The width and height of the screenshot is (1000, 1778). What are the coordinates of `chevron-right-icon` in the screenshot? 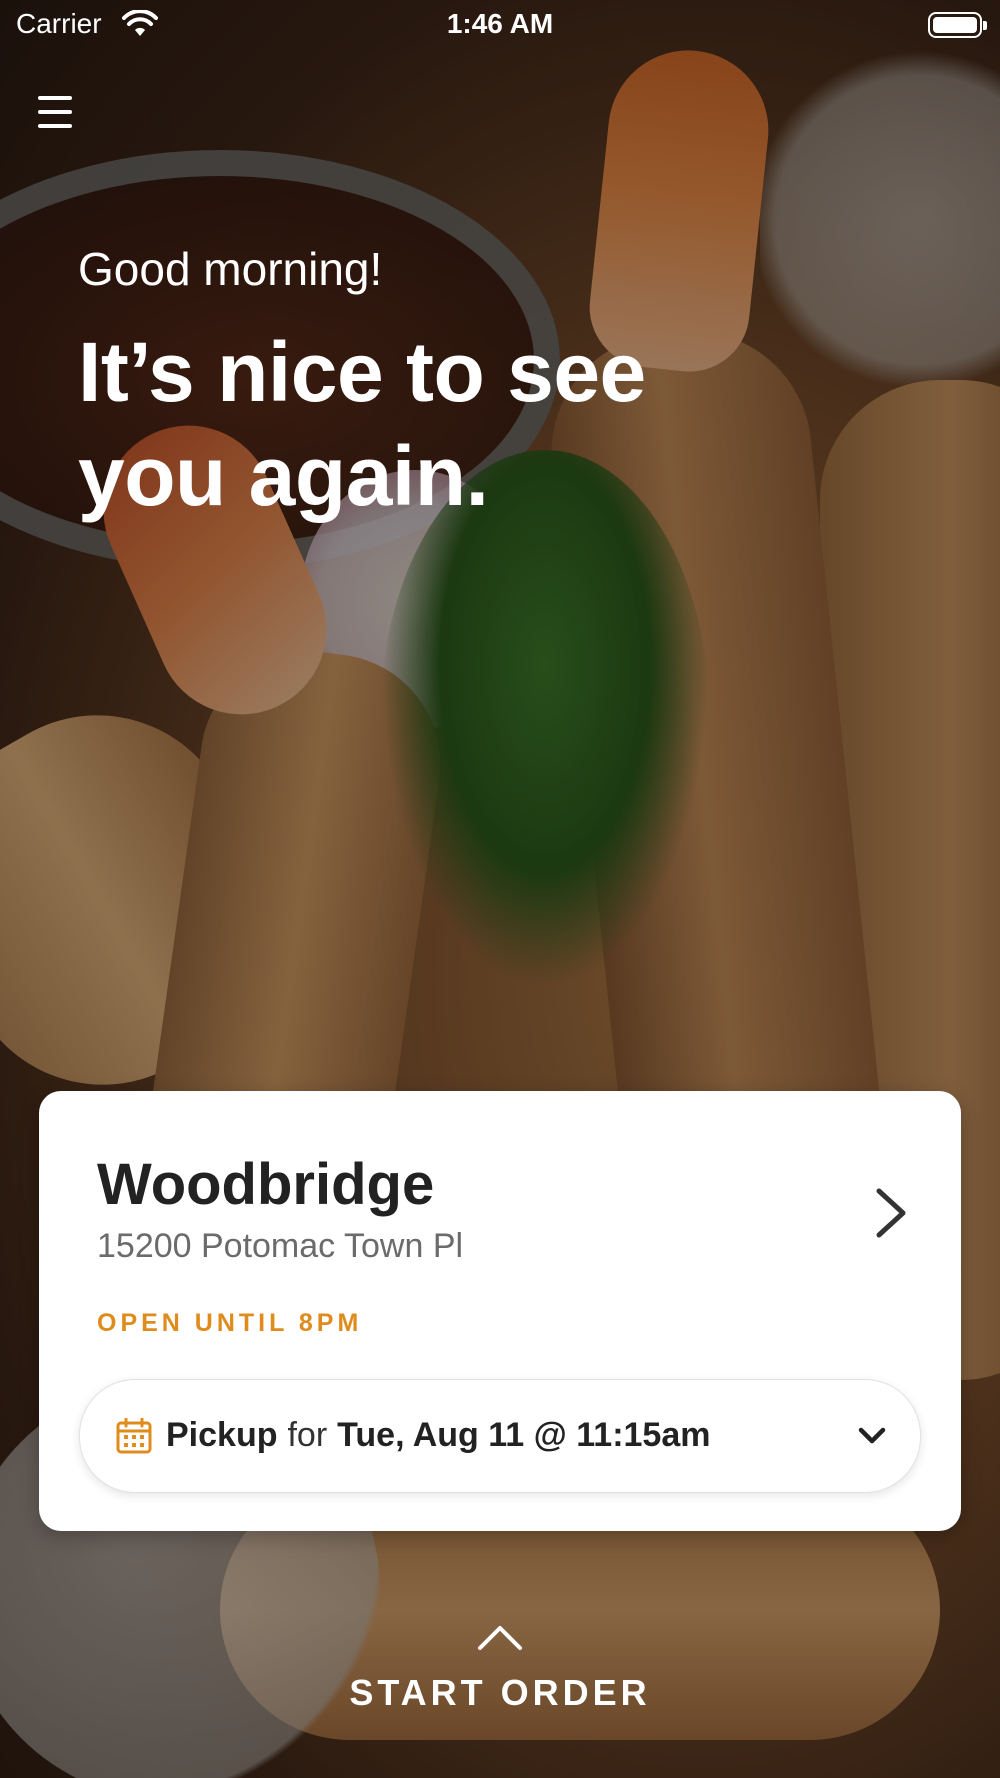 It's located at (890, 1213).